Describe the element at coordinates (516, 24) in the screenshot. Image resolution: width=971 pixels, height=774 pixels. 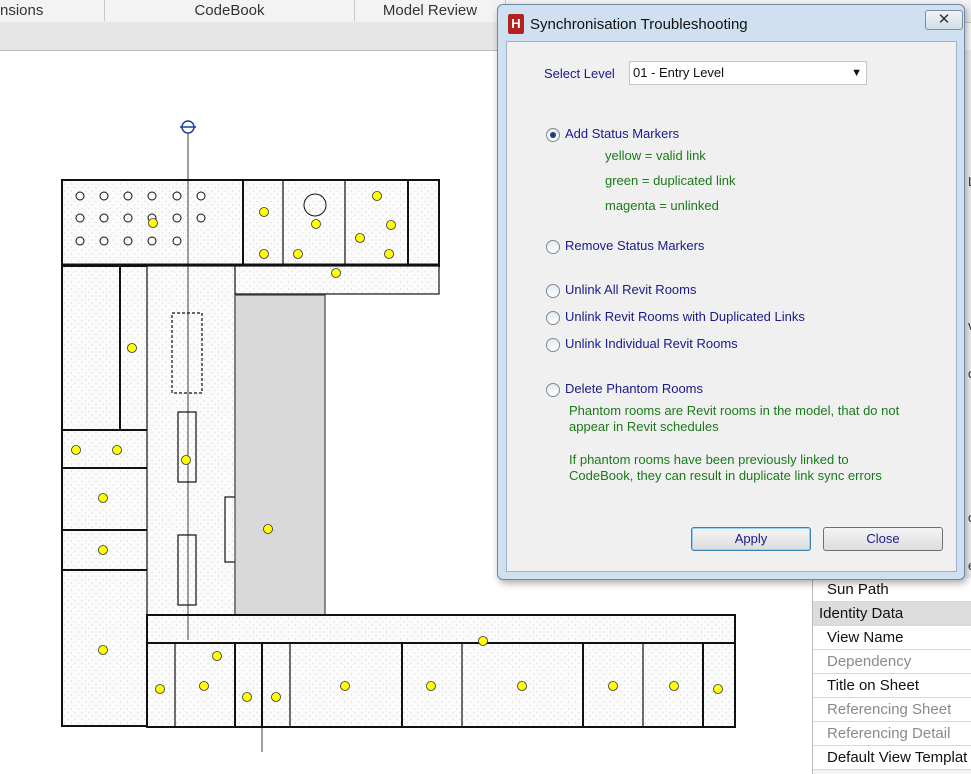
I see `codebook-logo-icon: H` at that location.